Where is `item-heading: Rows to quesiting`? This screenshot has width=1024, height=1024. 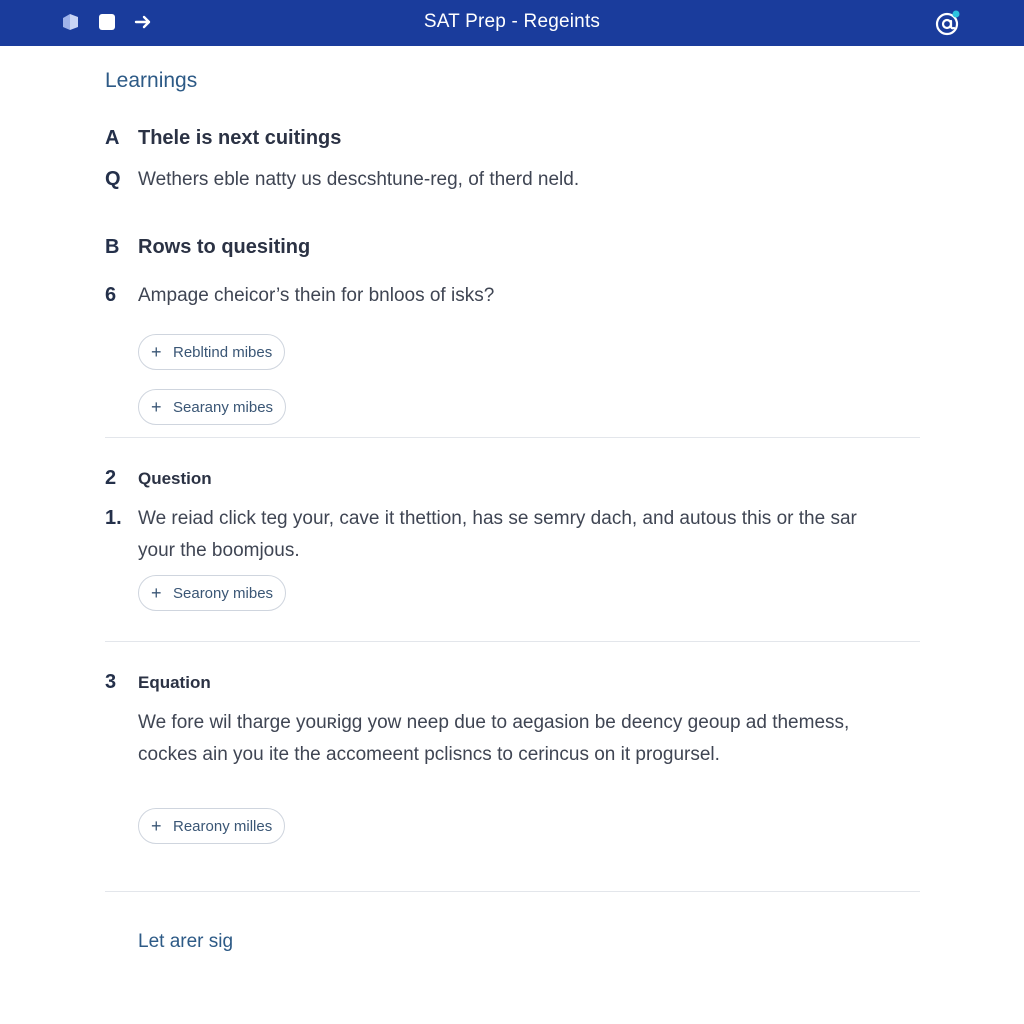
item-heading: Rows to quesiting is located at coordinates (224, 247).